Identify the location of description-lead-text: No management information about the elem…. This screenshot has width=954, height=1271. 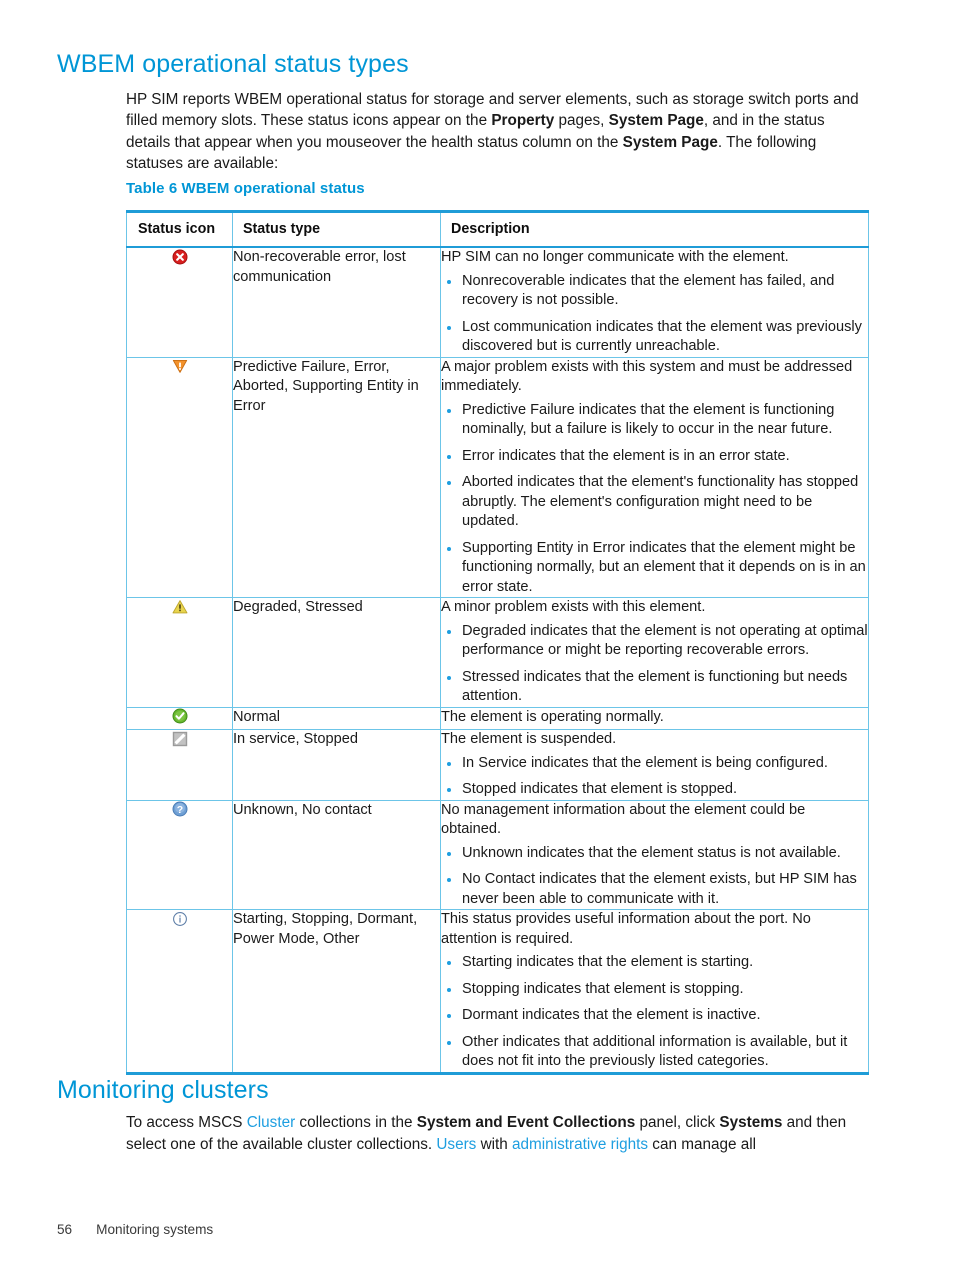
(623, 819).